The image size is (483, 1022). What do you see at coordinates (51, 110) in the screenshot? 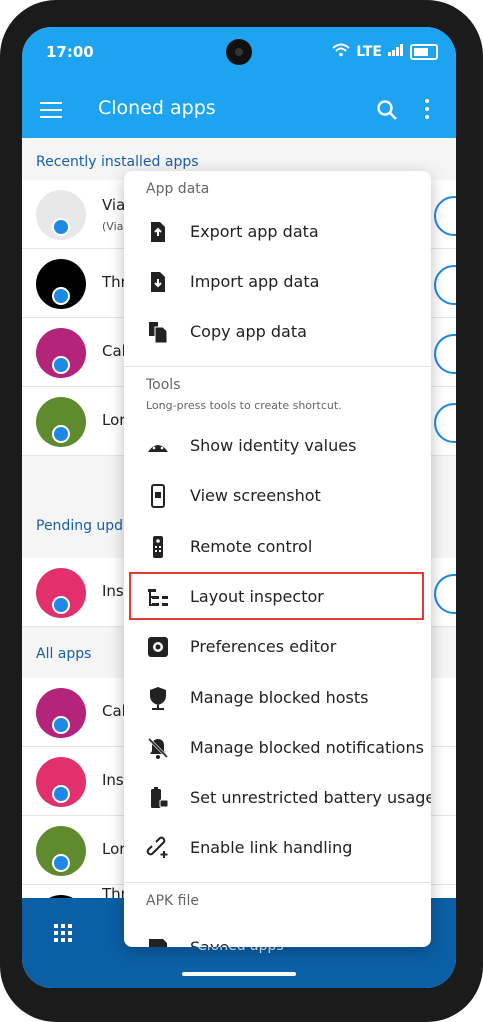
I see `hamburger-menu-icon` at bounding box center [51, 110].